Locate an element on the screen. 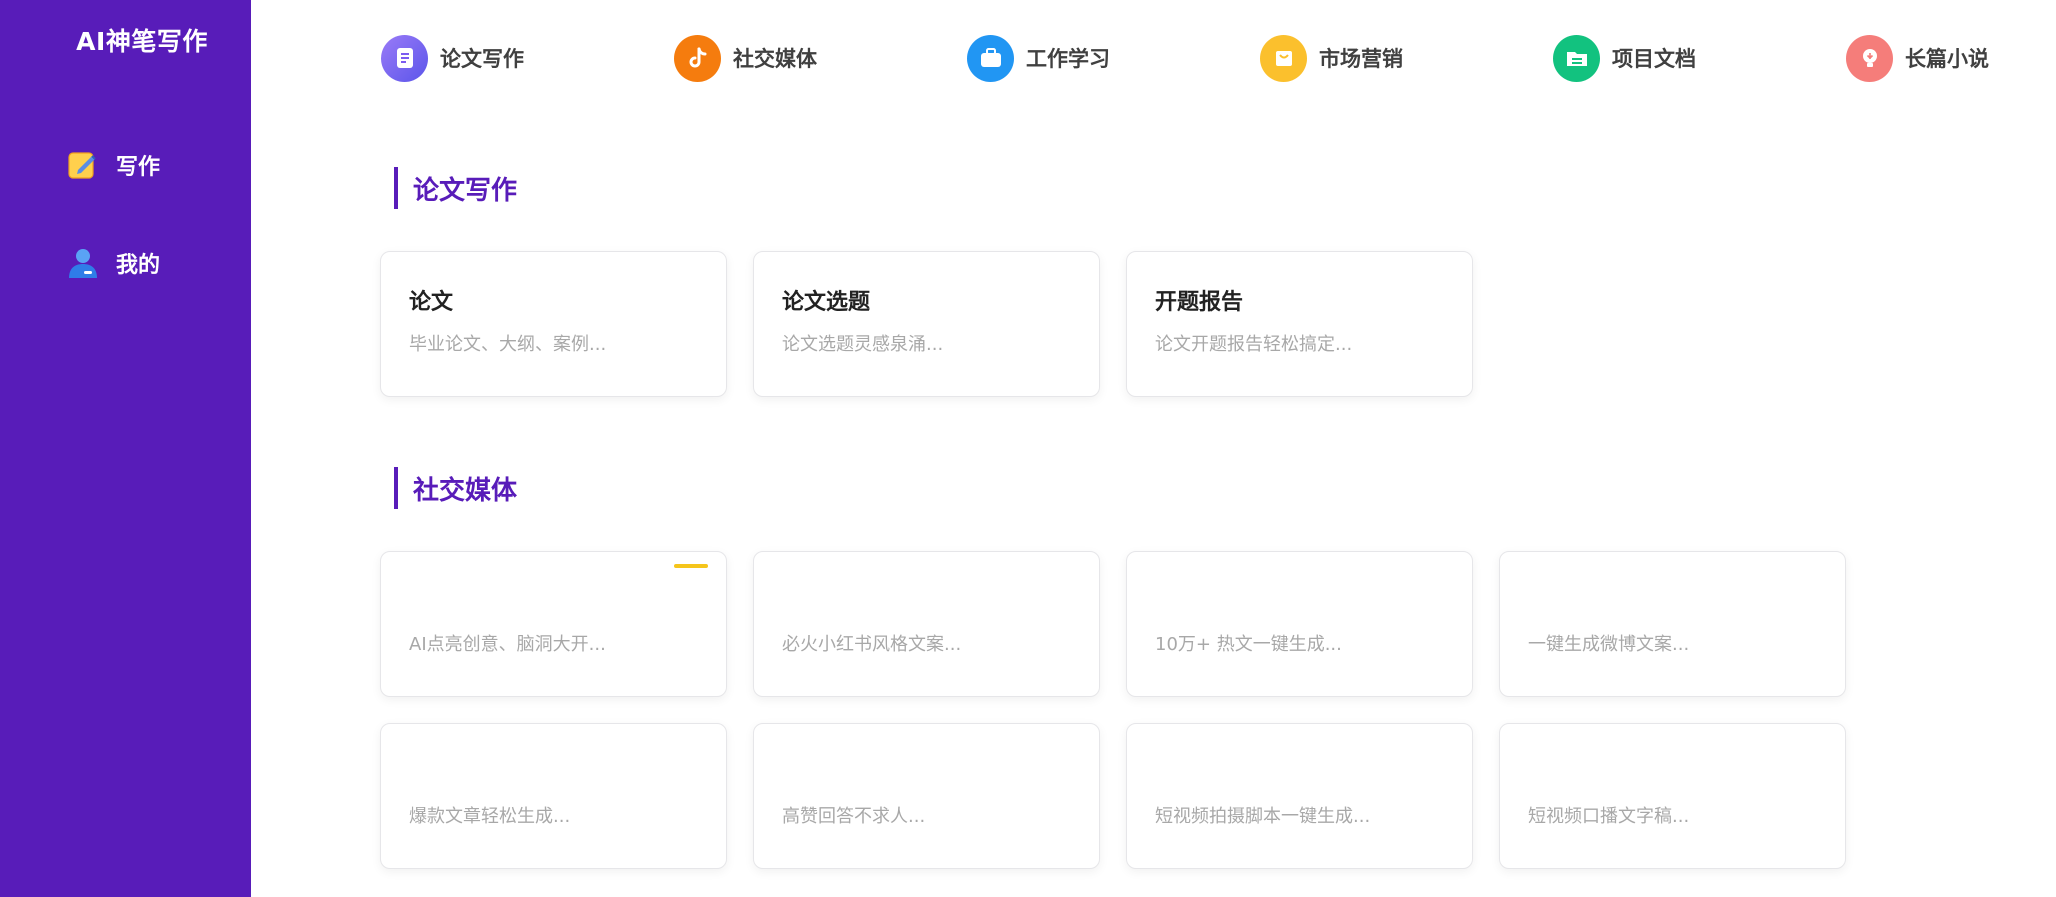  nav-item-label: 市场营销 is located at coordinates (1361, 59).